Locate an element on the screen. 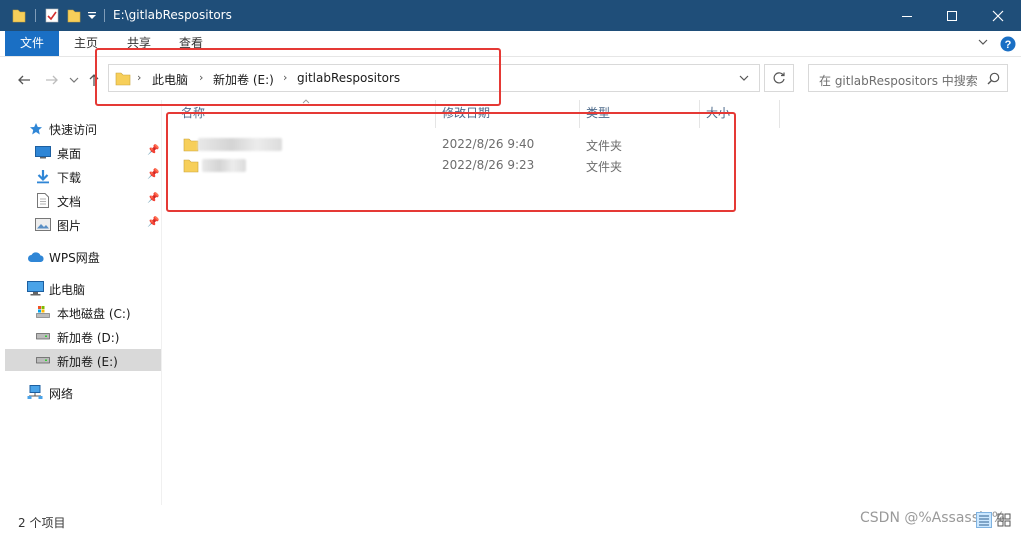  highlight-box-files is located at coordinates (451, 162).